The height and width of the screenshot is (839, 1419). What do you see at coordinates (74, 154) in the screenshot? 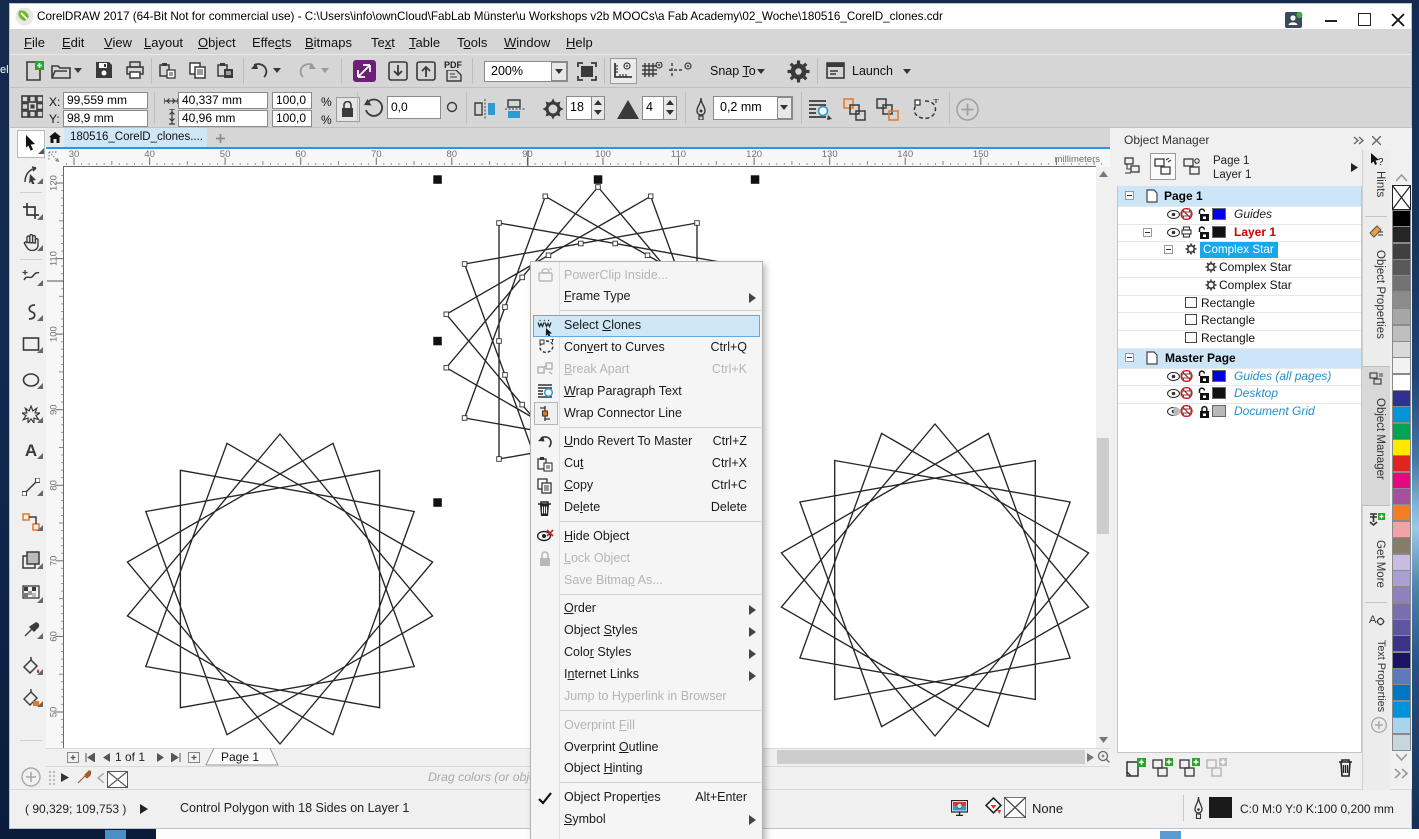
I see `svg-text: 30` at bounding box center [74, 154].